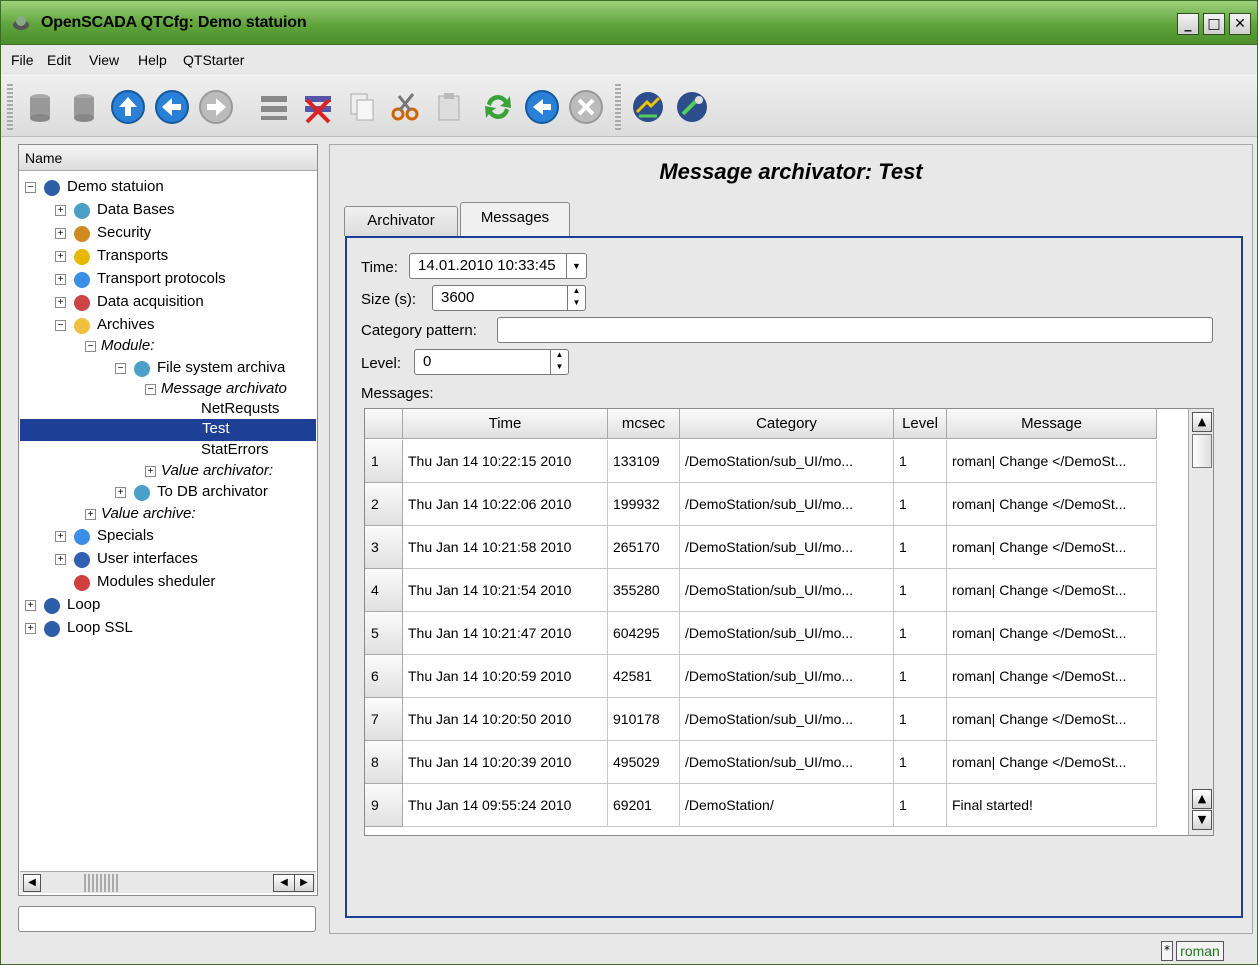 The width and height of the screenshot is (1258, 965). I want to click on tree-item-loop: + Loop, so click(167, 606).